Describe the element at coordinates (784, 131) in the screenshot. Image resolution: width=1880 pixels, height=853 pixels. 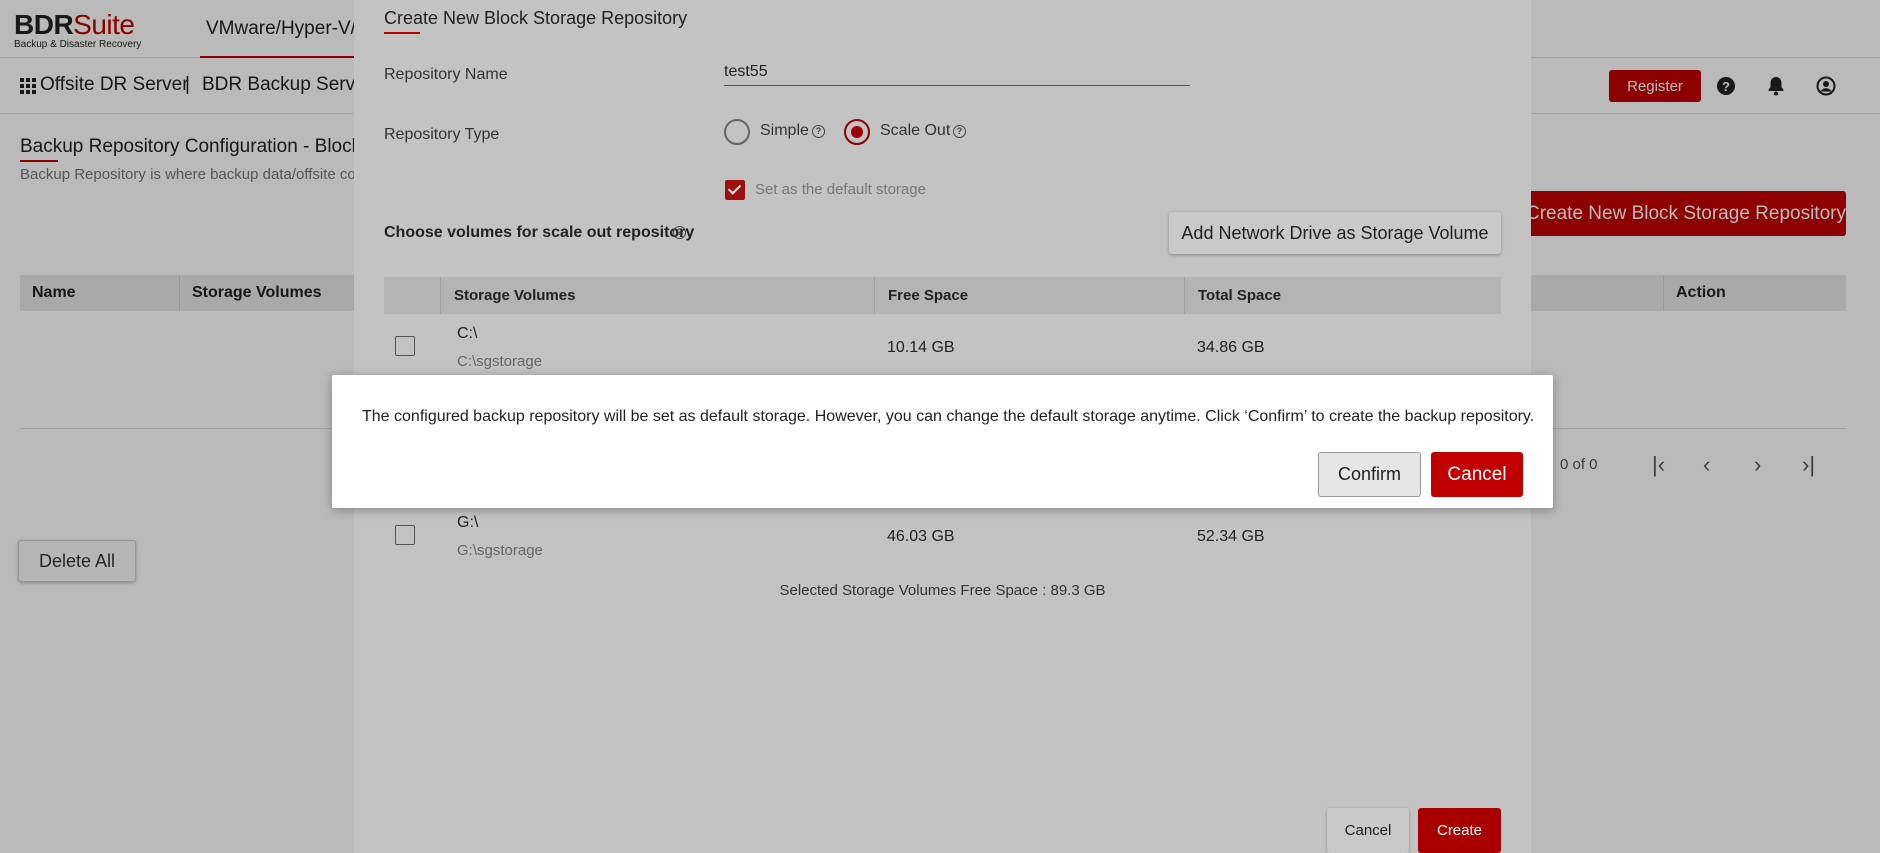
I see `radio-simple-label: Simple` at that location.